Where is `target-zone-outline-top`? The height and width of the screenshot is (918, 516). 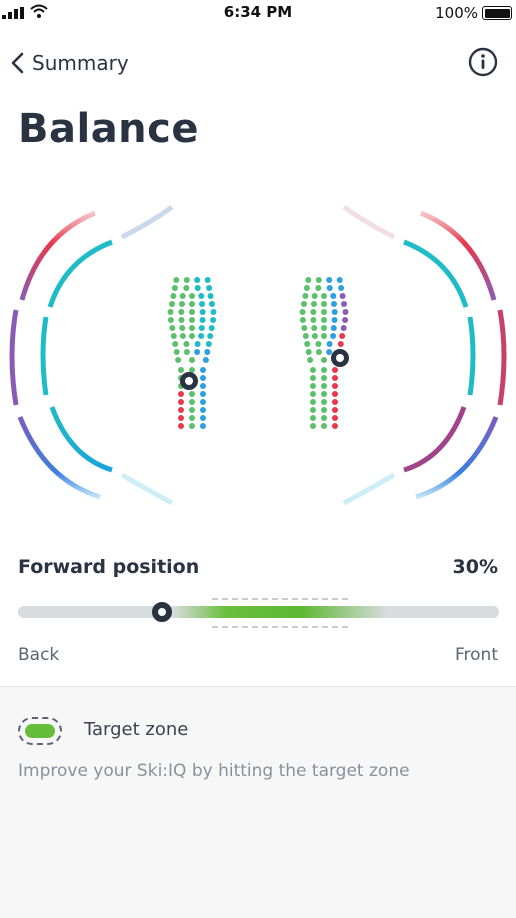 target-zone-outline-top is located at coordinates (280, 599).